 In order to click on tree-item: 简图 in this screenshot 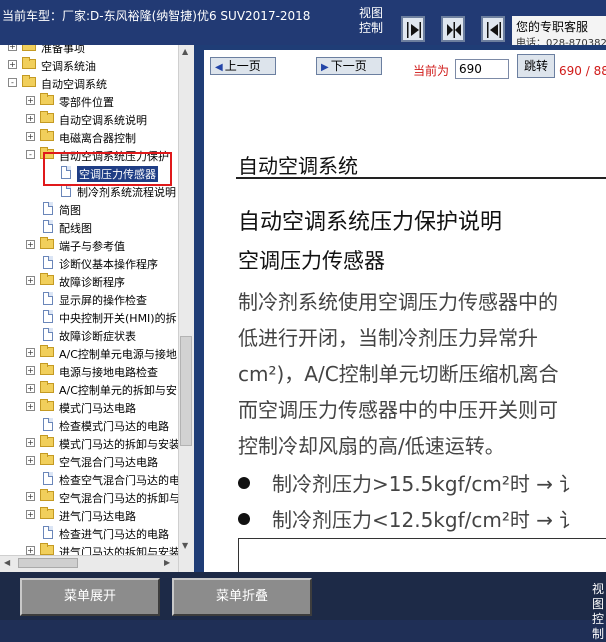, I will do `click(89, 209)`.